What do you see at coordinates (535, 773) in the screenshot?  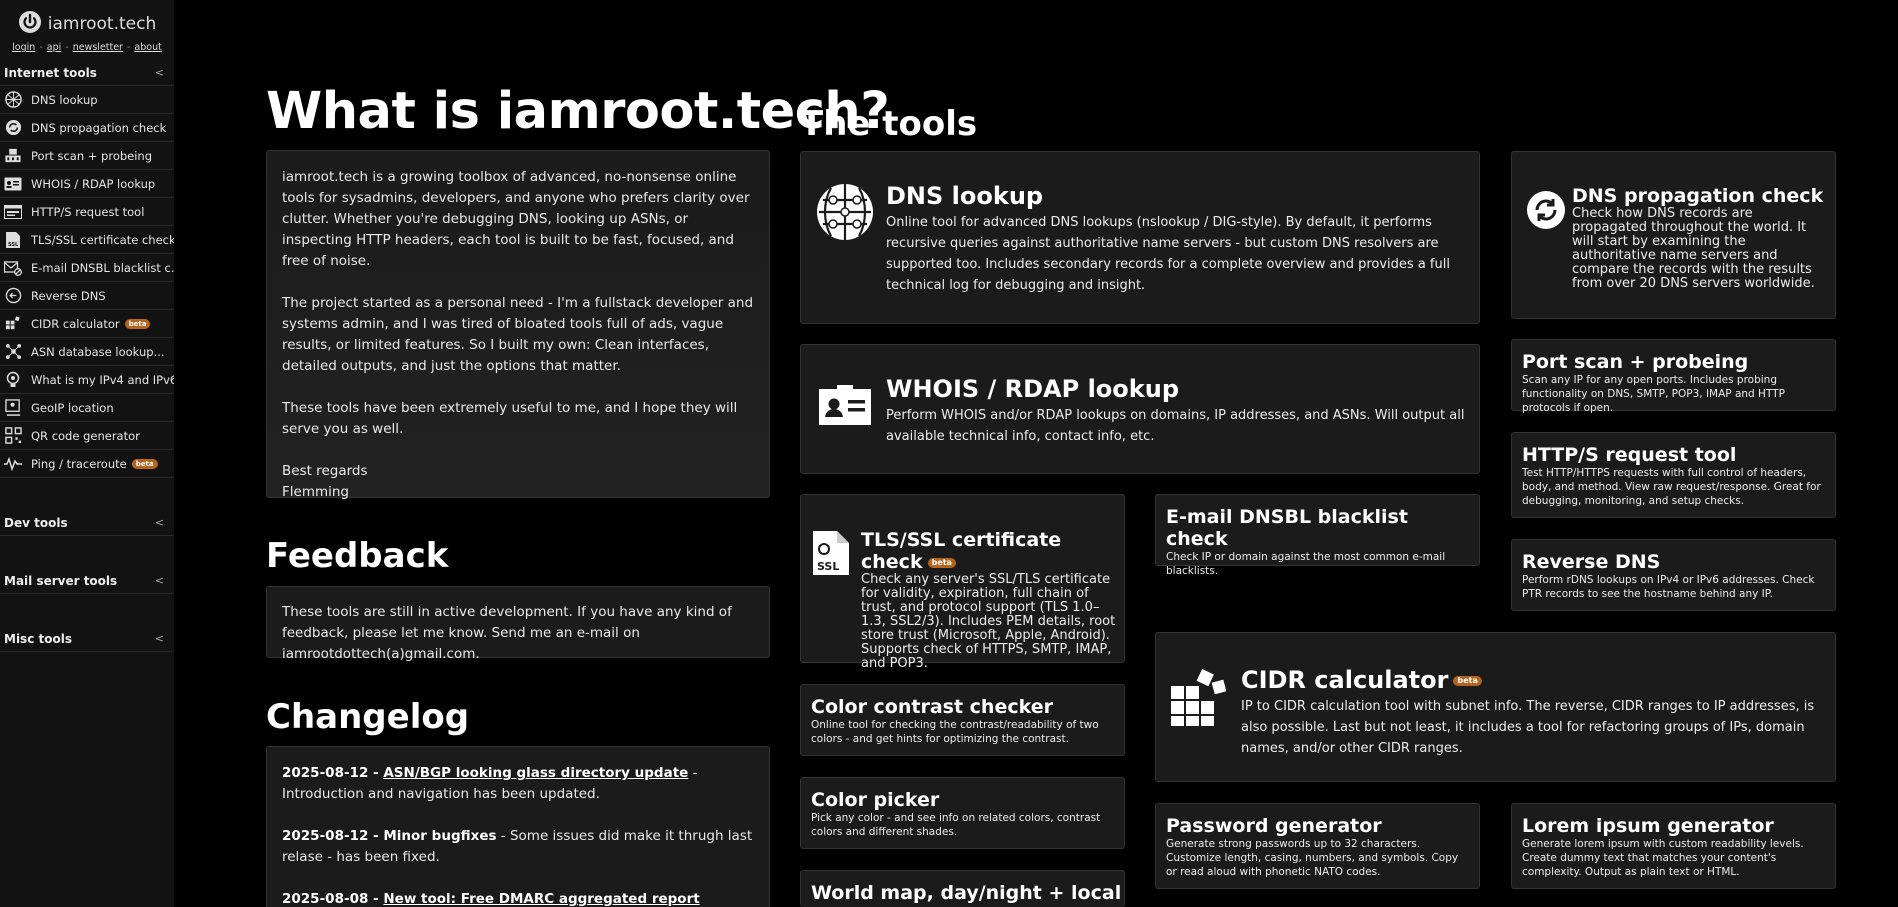 I see `changelog-link: ASN/BGP looking glass directory update` at bounding box center [535, 773].